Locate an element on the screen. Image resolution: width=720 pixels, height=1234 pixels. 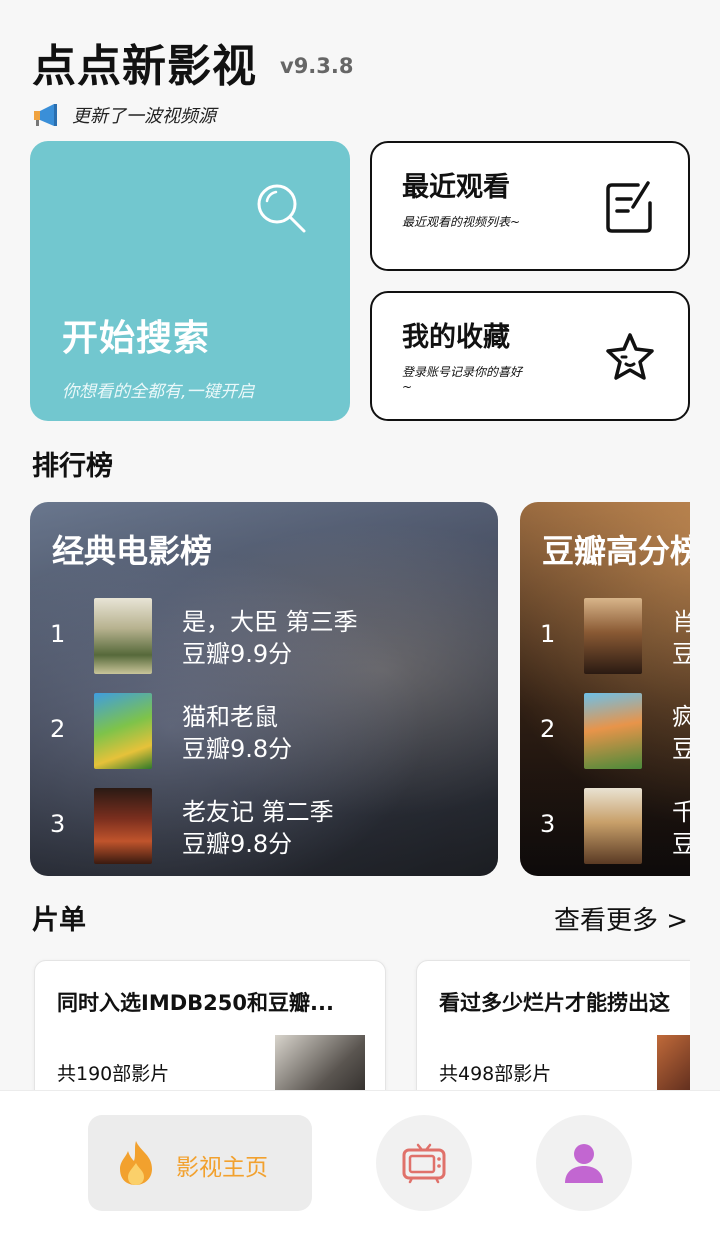
playlists-section-title: 片单 is located at coordinates (59, 920).